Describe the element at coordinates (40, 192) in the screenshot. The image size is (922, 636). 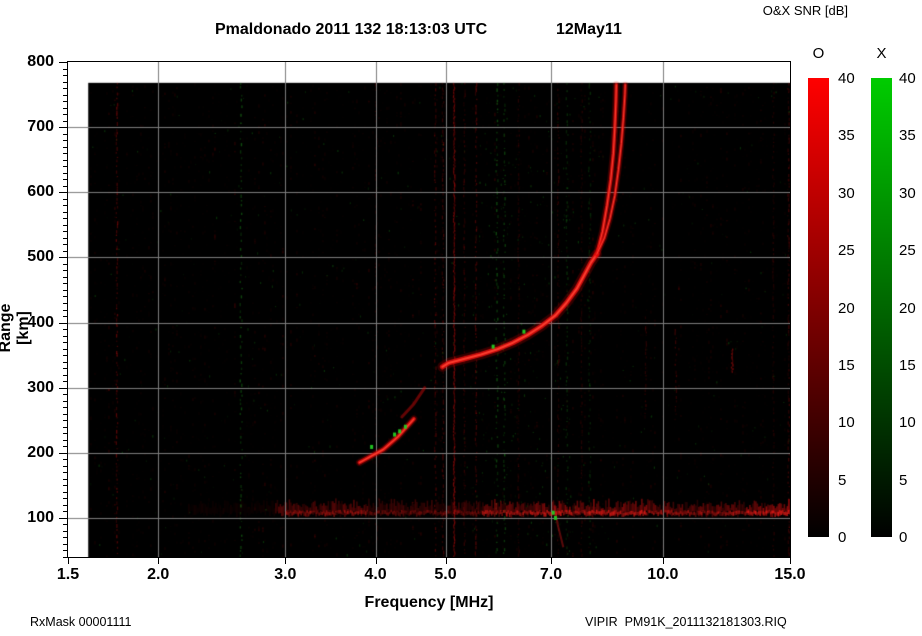
I see `y-tick-label: 600` at that location.